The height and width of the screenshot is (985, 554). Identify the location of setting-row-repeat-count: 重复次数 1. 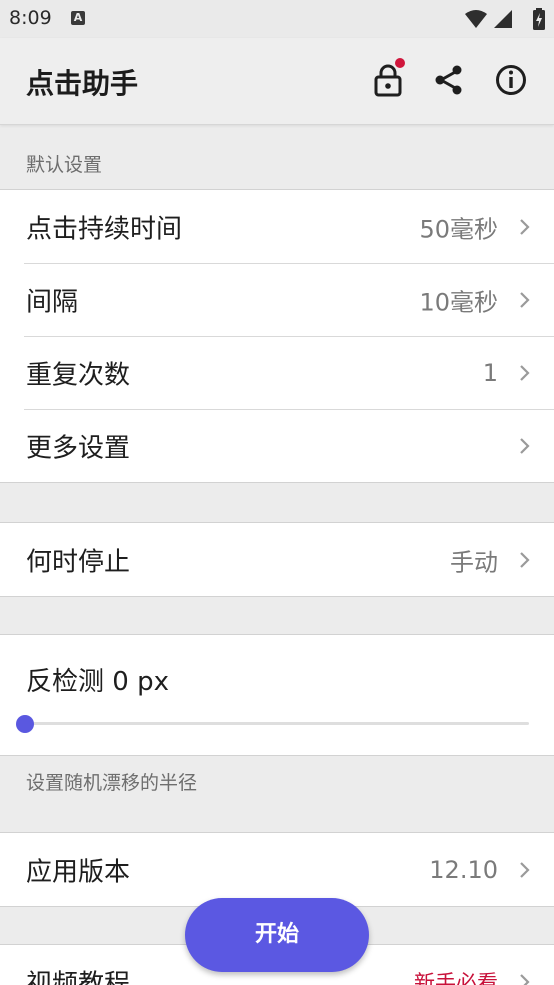
(277, 372).